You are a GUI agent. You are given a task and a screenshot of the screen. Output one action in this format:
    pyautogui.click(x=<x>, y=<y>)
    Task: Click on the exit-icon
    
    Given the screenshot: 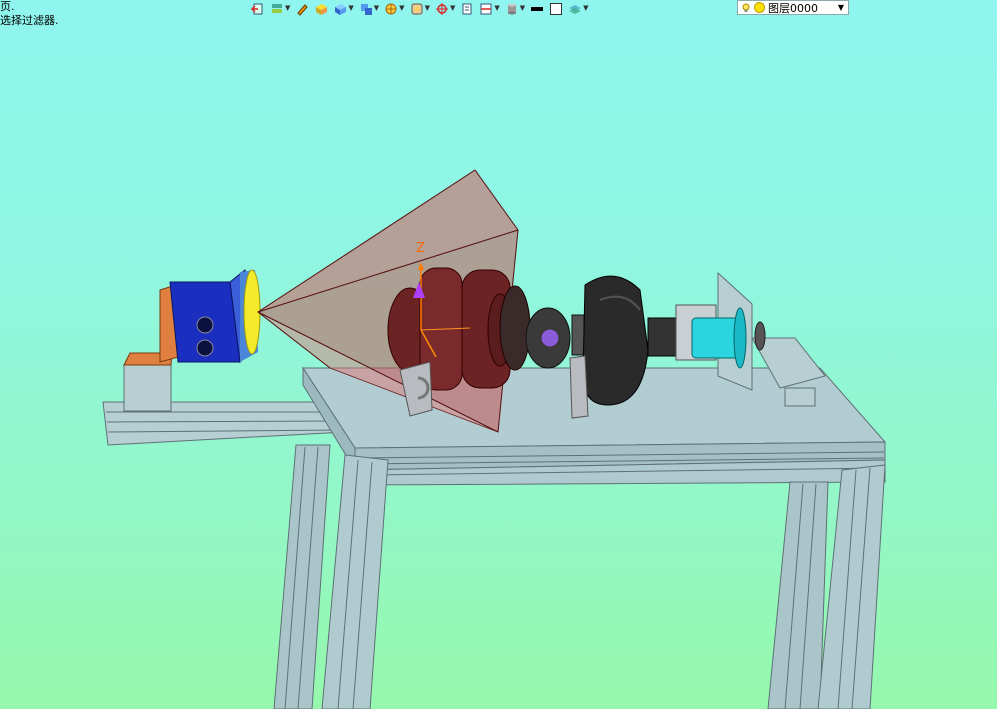 What is the action you would take?
    pyautogui.click(x=257, y=8)
    